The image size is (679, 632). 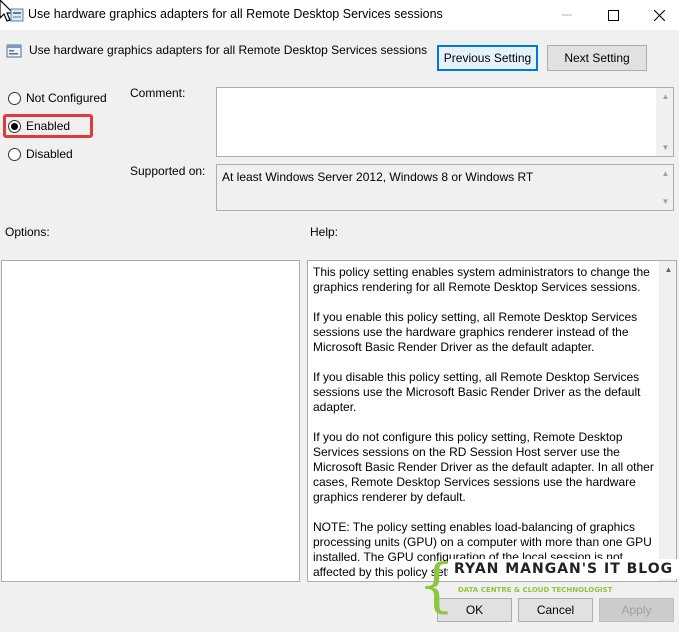 What do you see at coordinates (324, 232) in the screenshot?
I see `help-label: Help:` at bounding box center [324, 232].